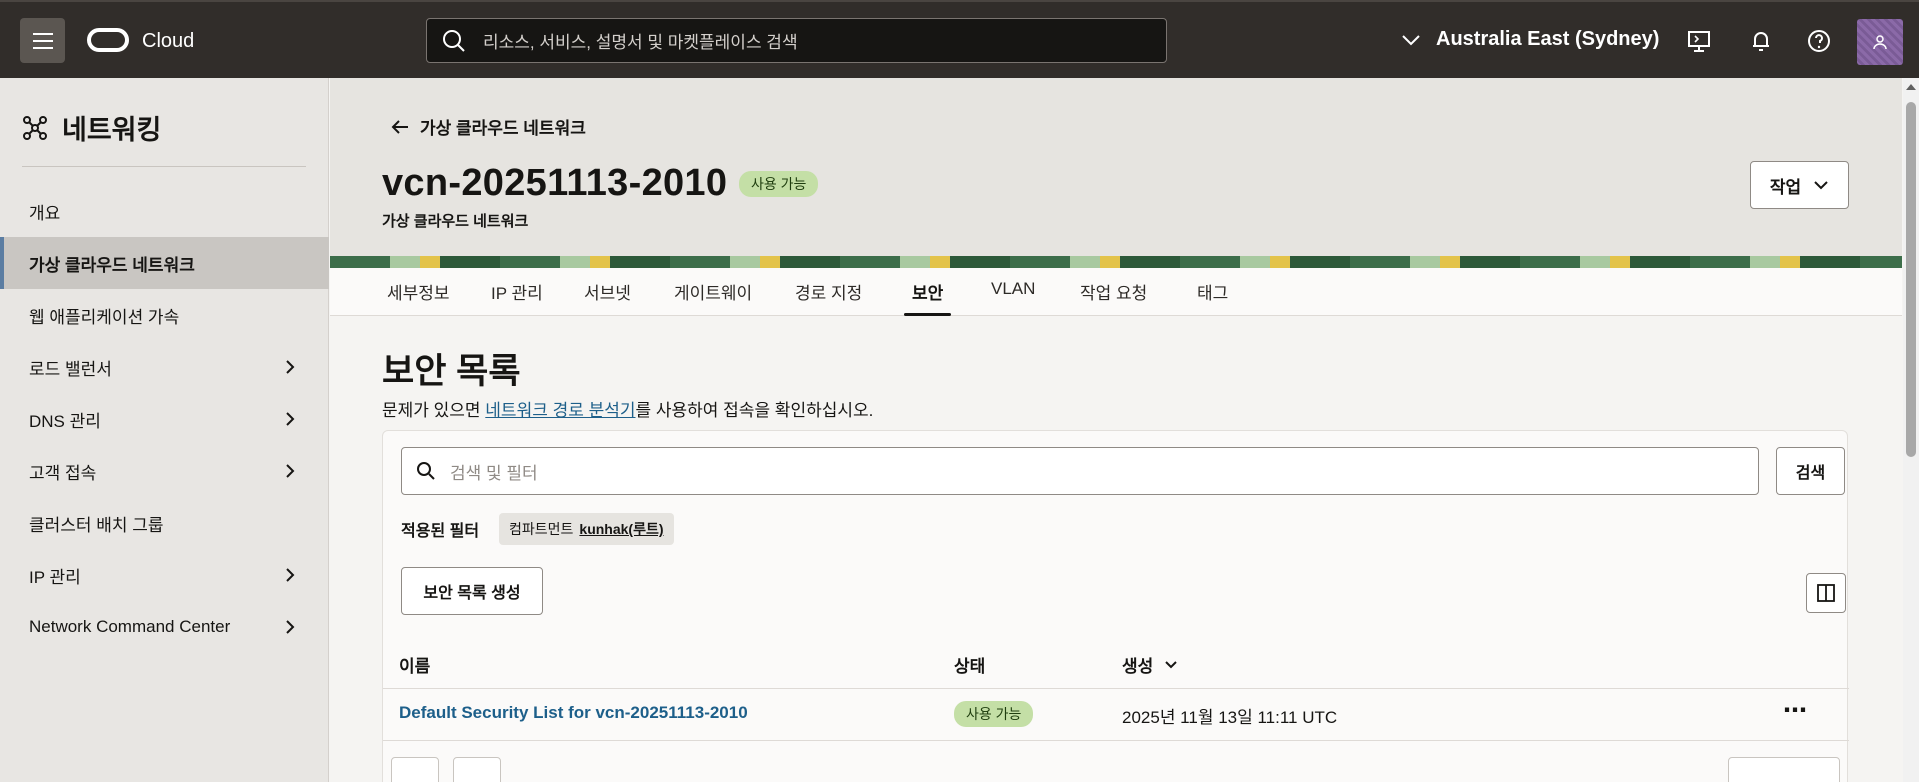 This screenshot has width=1919, height=782. Describe the element at coordinates (455, 221) in the screenshot. I see `page-subtitle: 가상 클라우드 네트워크` at that location.